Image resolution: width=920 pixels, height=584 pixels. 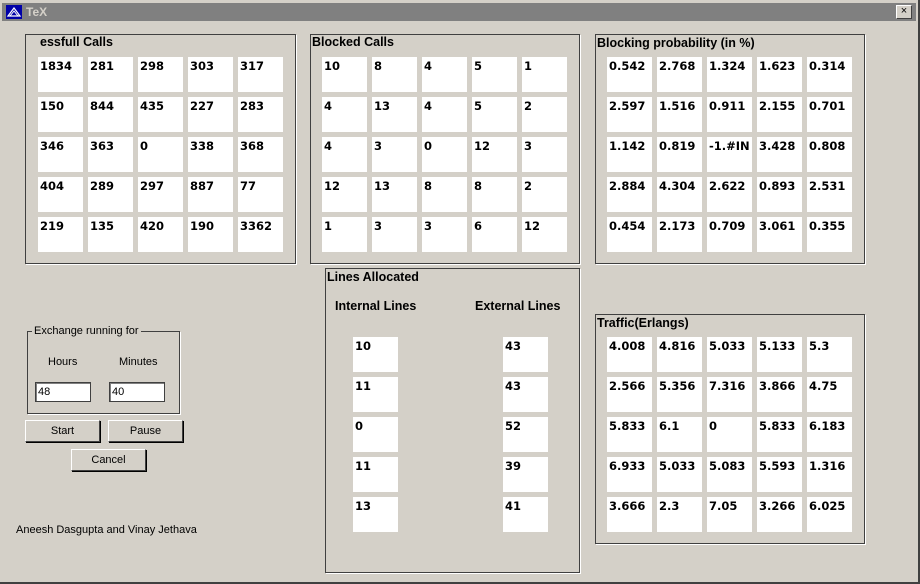 I want to click on title-bar: TeX ×, so click(x=459, y=12).